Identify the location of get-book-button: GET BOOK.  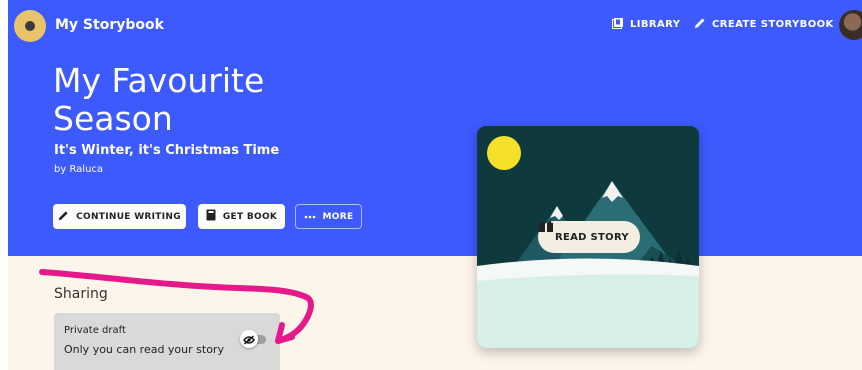
(241, 216).